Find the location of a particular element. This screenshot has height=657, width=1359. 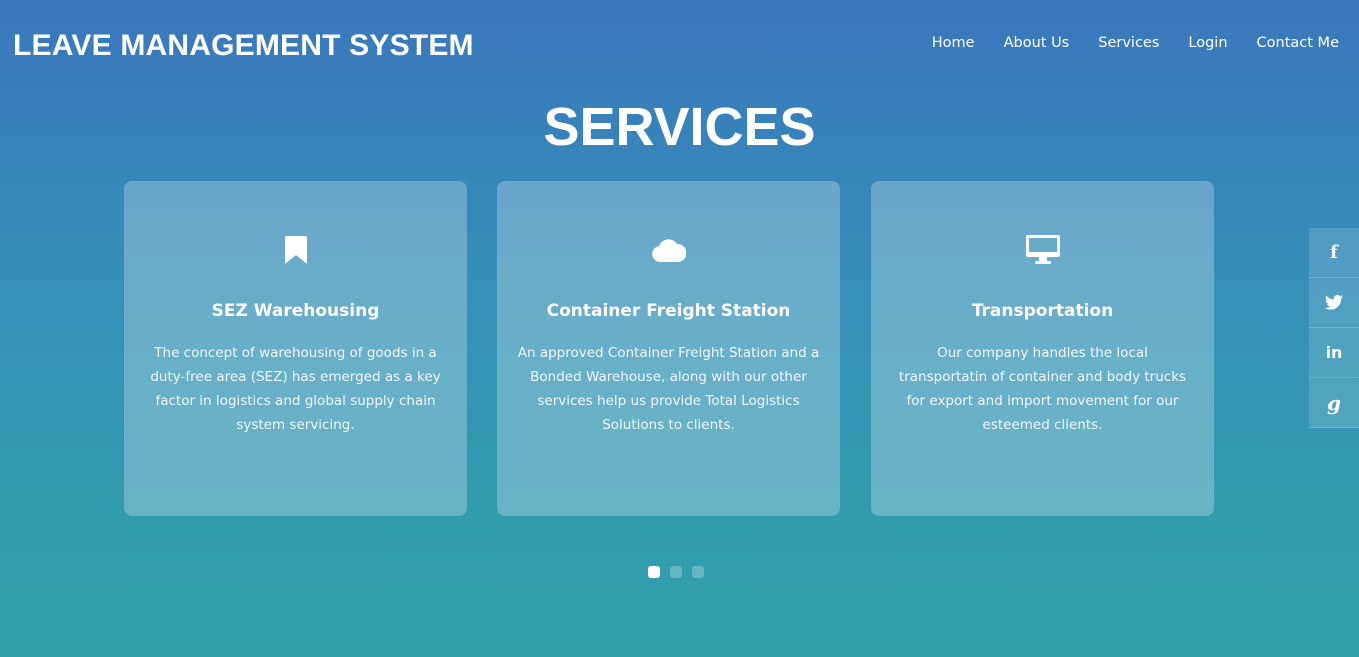

desktop-icon is located at coordinates (1042, 250).